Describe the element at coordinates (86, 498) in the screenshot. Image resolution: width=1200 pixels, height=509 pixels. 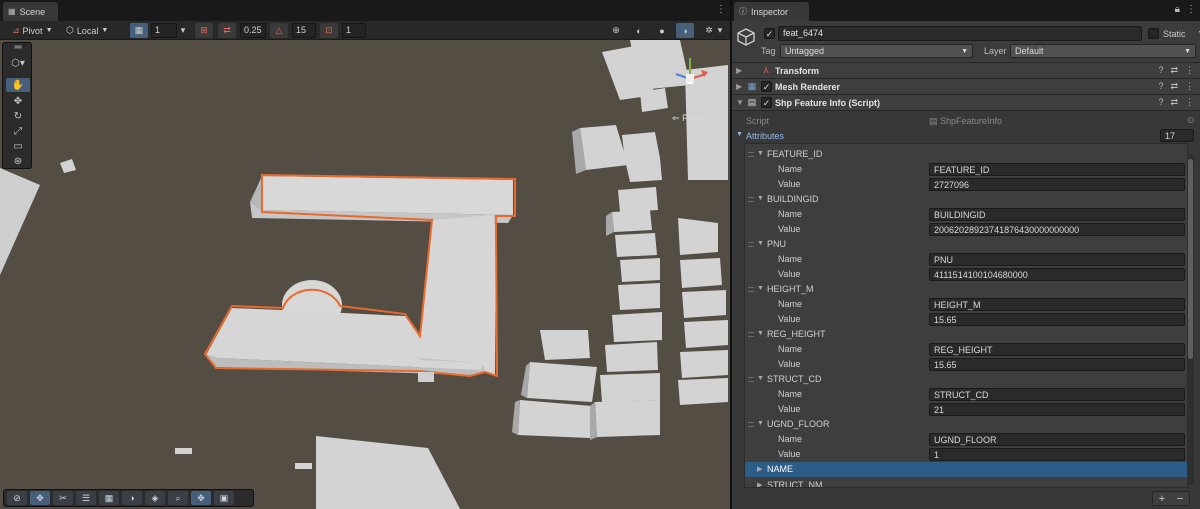
I see `sliders-icon: ☰` at that location.